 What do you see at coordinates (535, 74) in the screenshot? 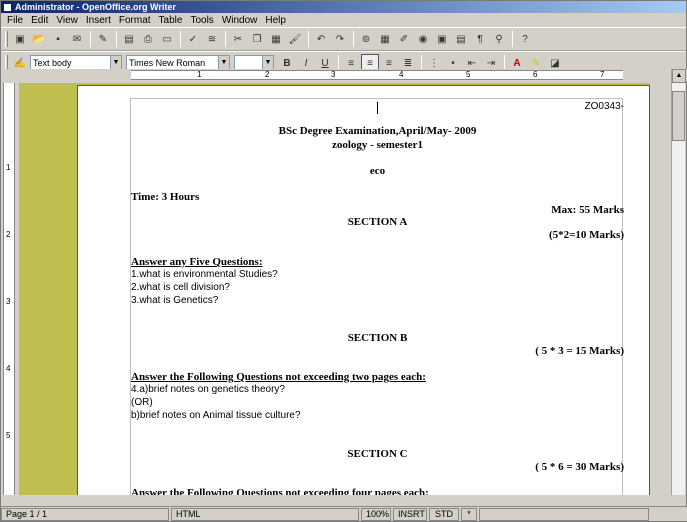
I see `ruler-num: 6` at bounding box center [535, 74].